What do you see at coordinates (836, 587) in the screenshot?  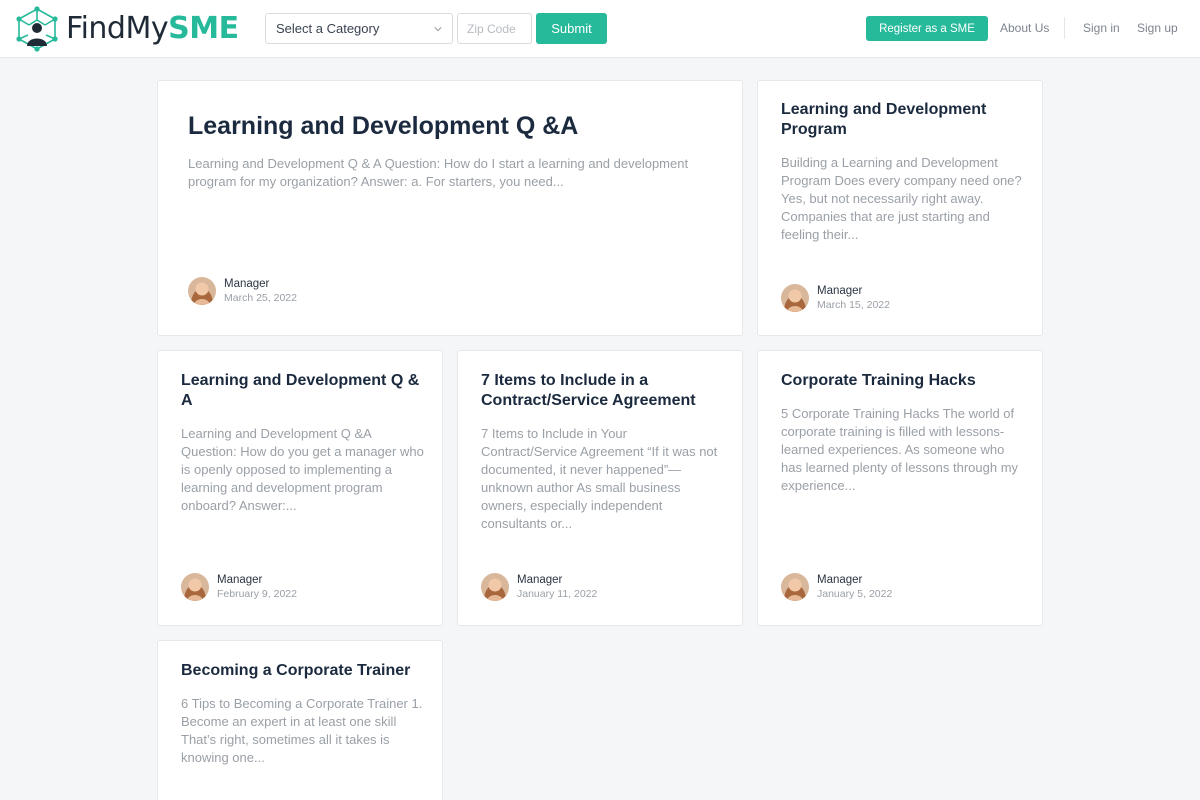 I see `post-author: Manager January 5, 2022` at bounding box center [836, 587].